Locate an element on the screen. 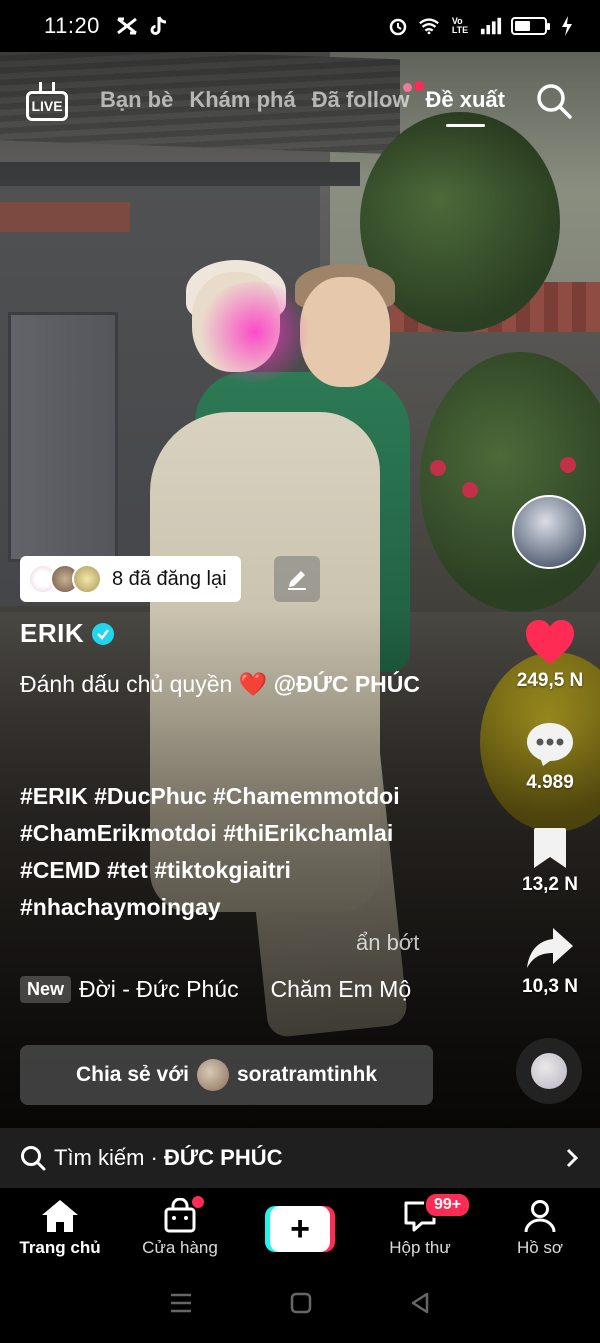 This screenshot has height=1343, width=600. background-door is located at coordinates (63, 437).